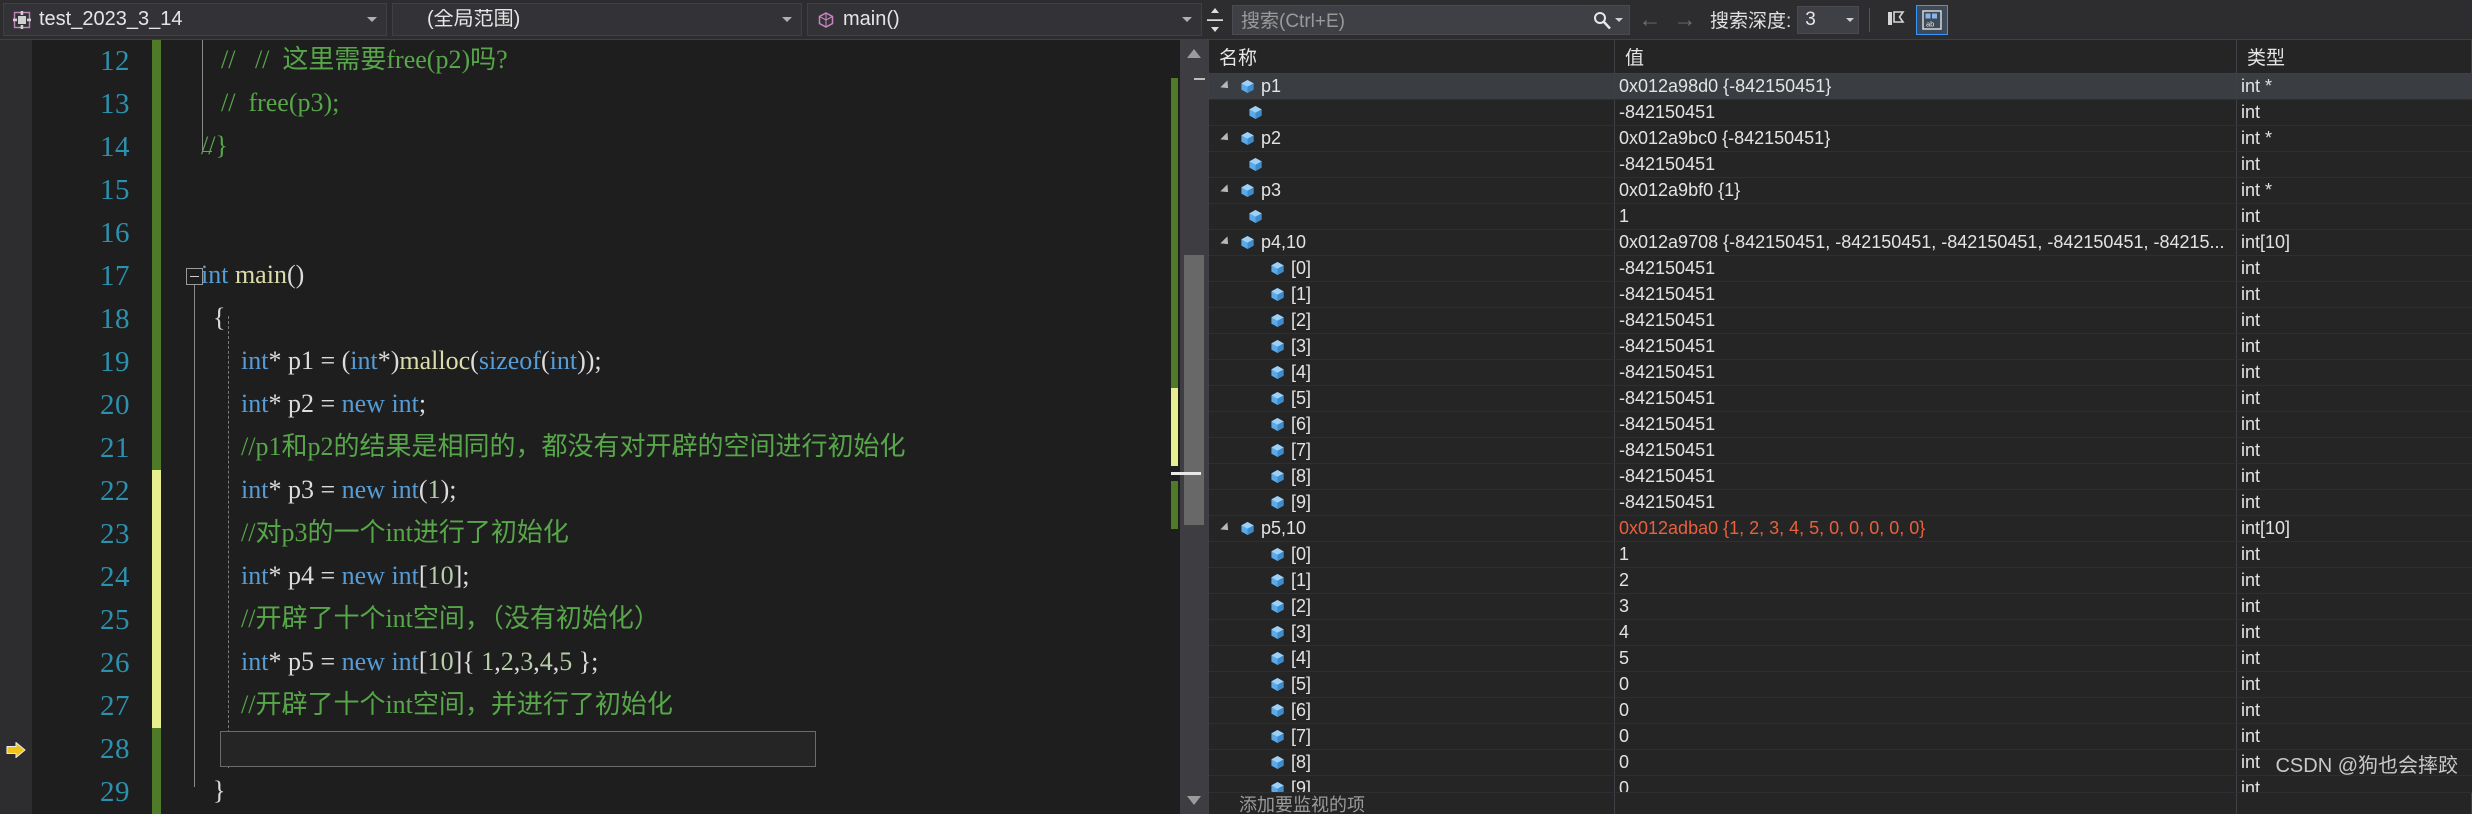 This screenshot has height=814, width=2472. What do you see at coordinates (1412, 803) in the screenshot?
I see `add-watch-placeholder: 添加要监视的项` at bounding box center [1412, 803].